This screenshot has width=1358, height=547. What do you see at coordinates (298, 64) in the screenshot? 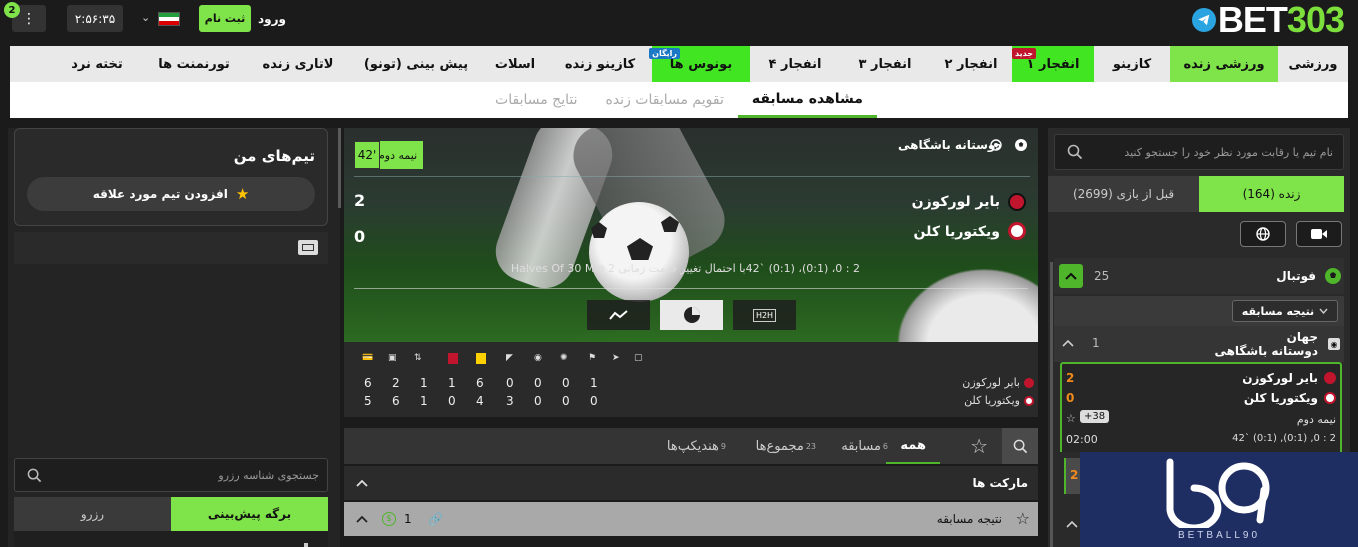
I see `nav-item-live-lottery: لاتاری زنده` at bounding box center [298, 64].